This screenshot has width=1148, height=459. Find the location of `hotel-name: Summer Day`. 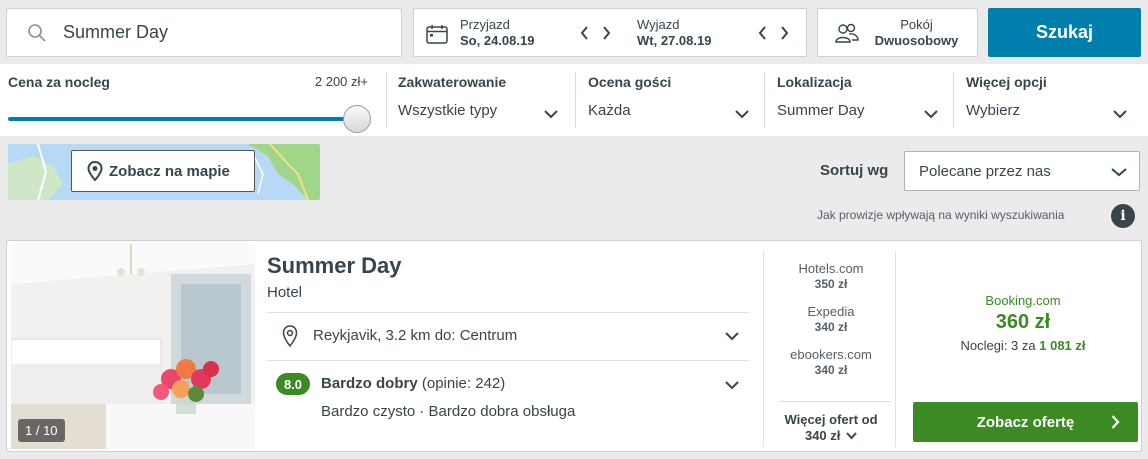

hotel-name: Summer Day is located at coordinates (334, 266).